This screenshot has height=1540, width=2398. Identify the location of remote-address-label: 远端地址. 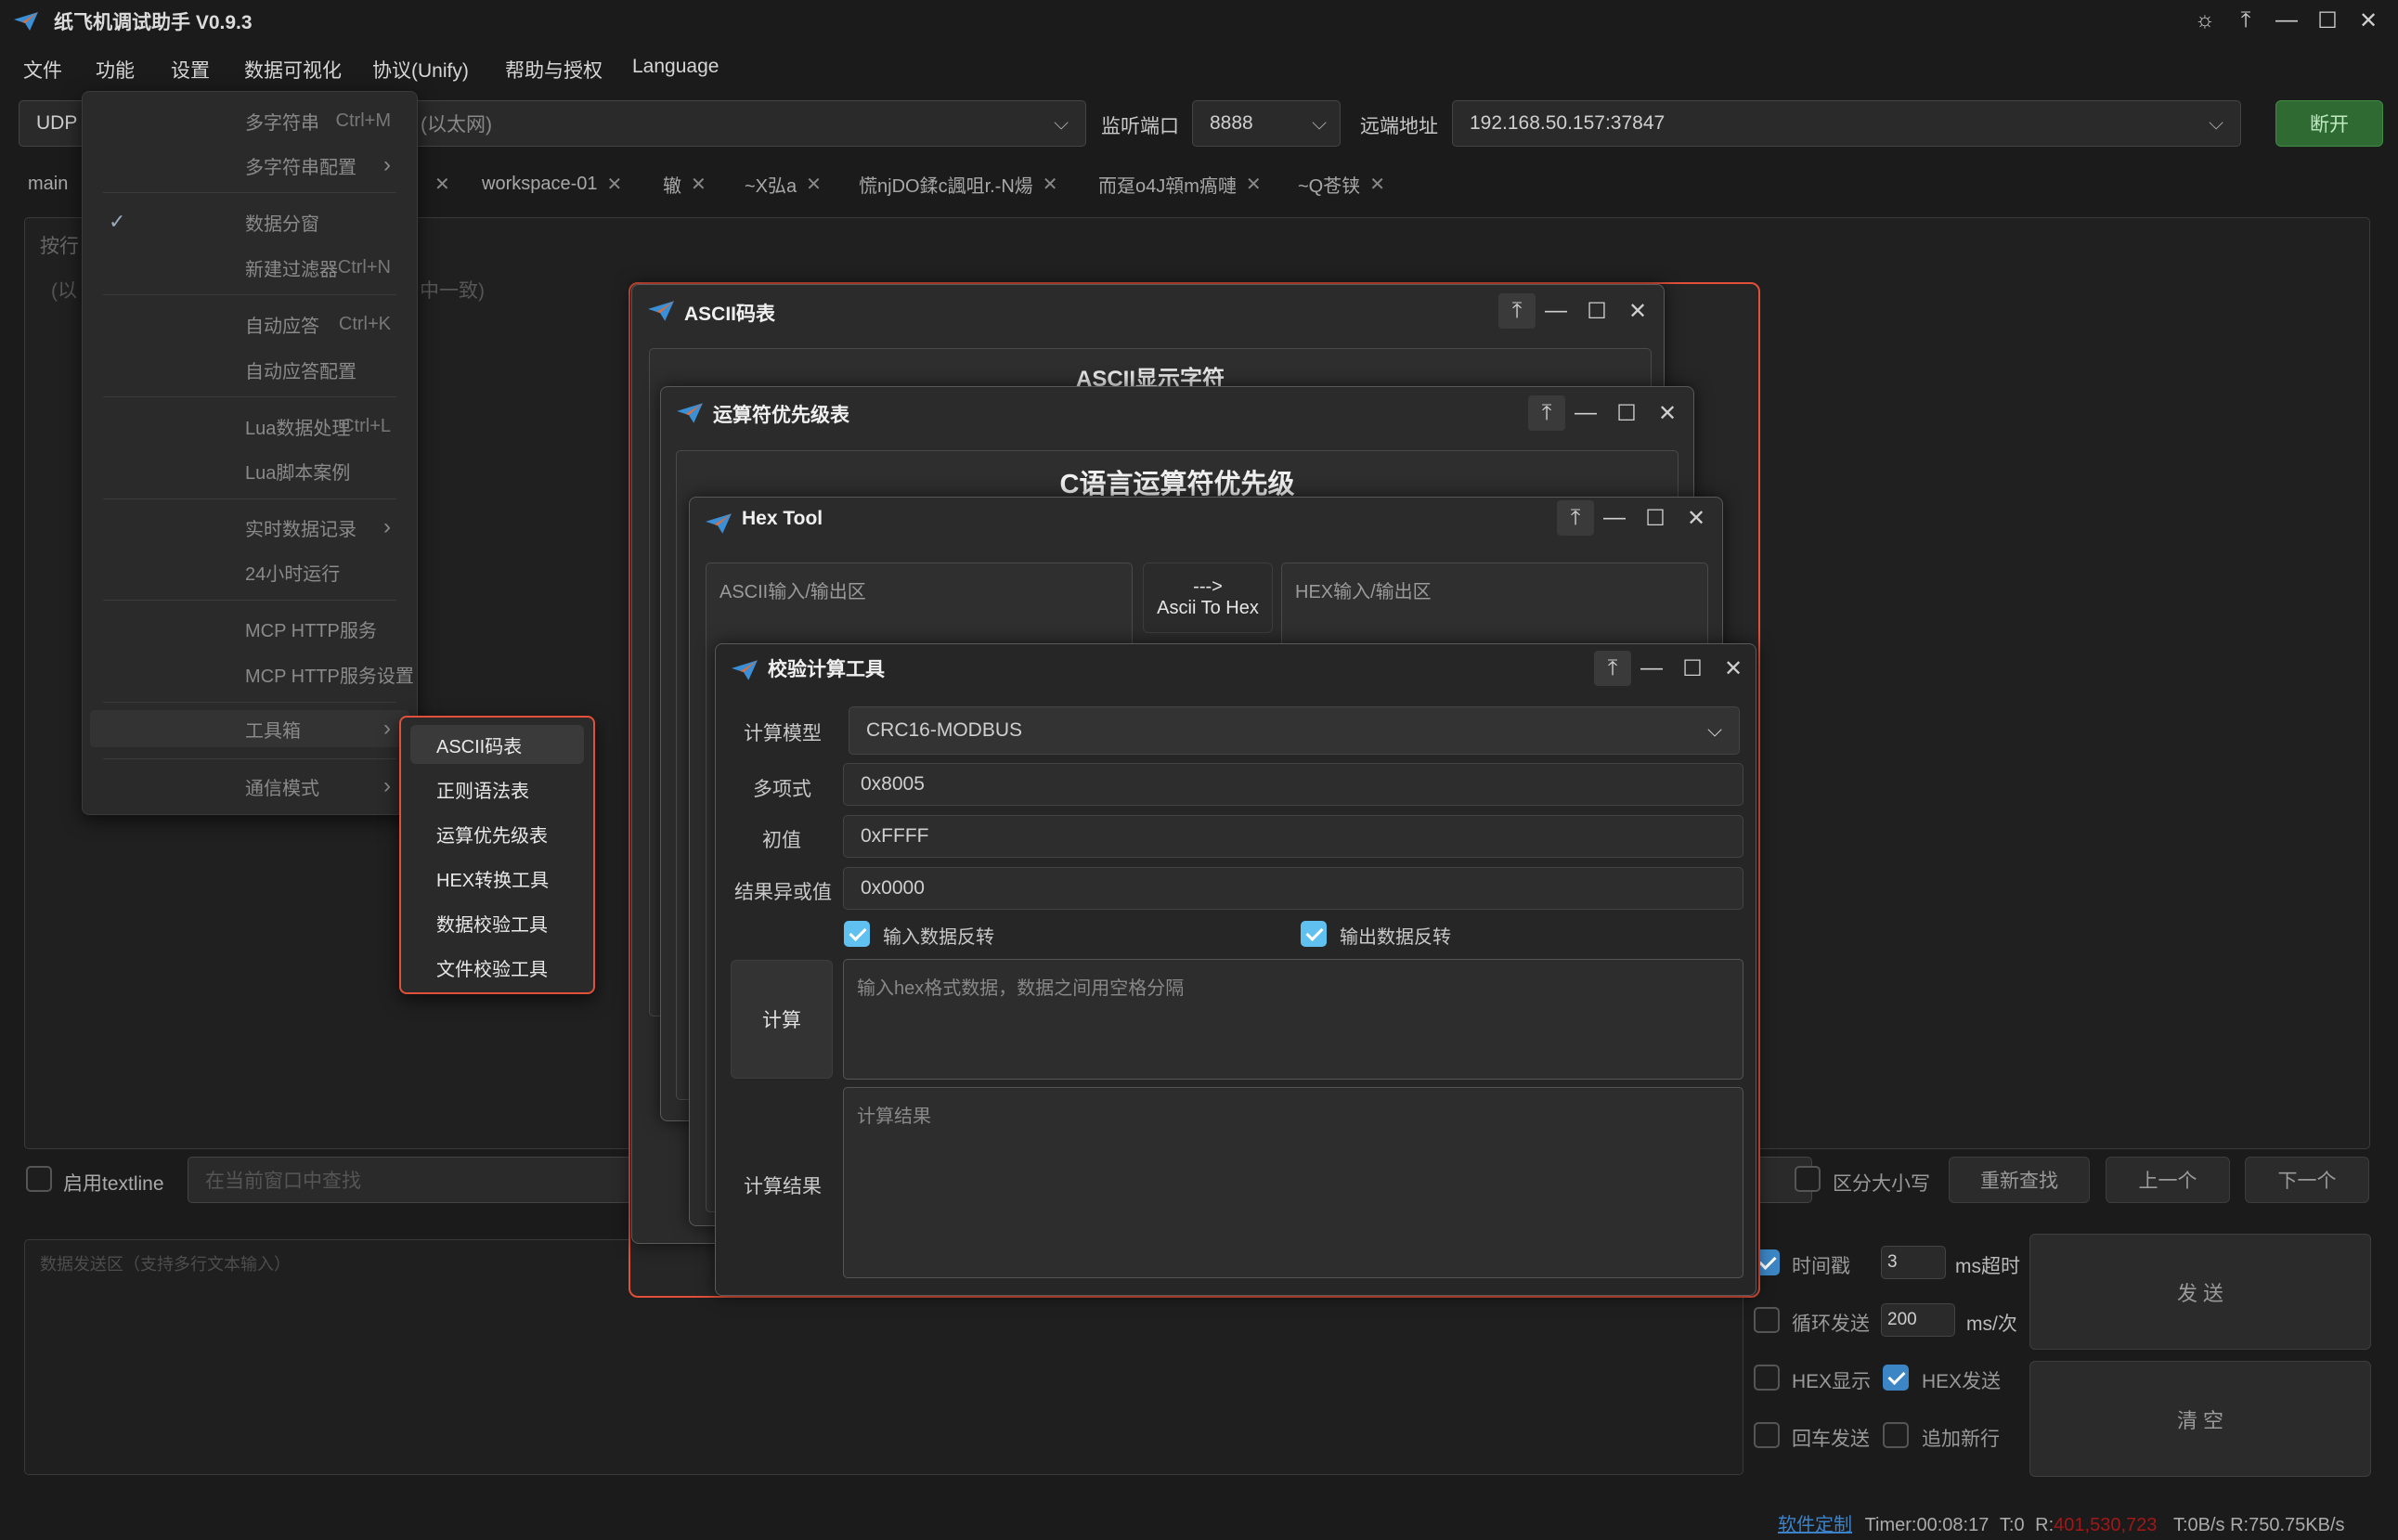
(1399, 126).